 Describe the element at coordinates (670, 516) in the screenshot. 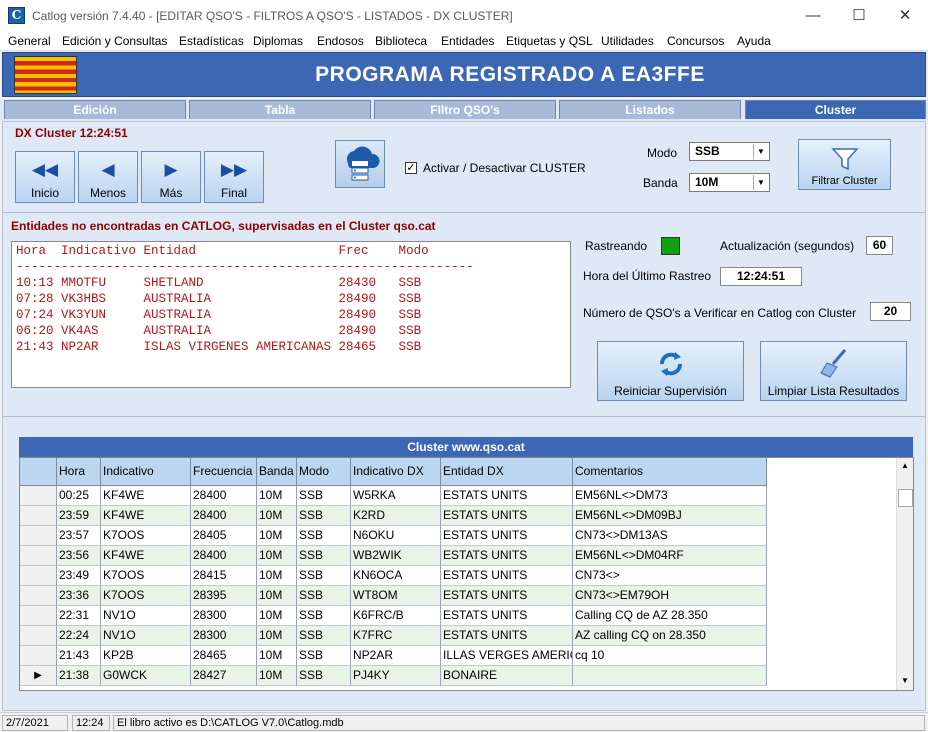

I see `cell-comentarios: EM56NL<>DM09BJ` at that location.